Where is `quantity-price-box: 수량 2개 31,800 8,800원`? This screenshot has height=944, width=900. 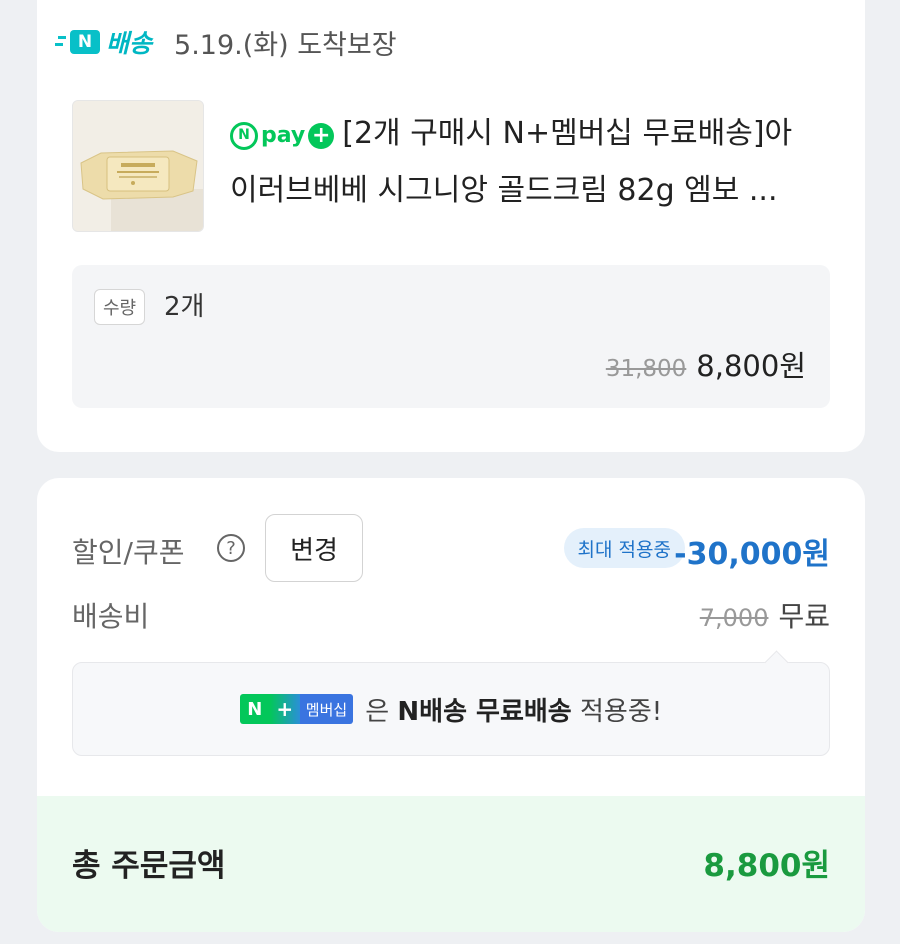 quantity-price-box: 수량 2개 31,800 8,800원 is located at coordinates (451, 336).